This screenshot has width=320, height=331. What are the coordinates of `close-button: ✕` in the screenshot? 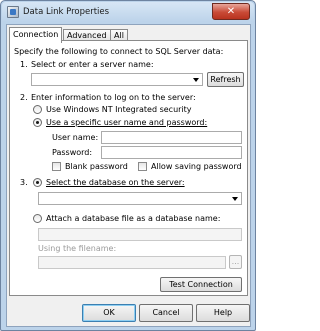 It's located at (231, 11).